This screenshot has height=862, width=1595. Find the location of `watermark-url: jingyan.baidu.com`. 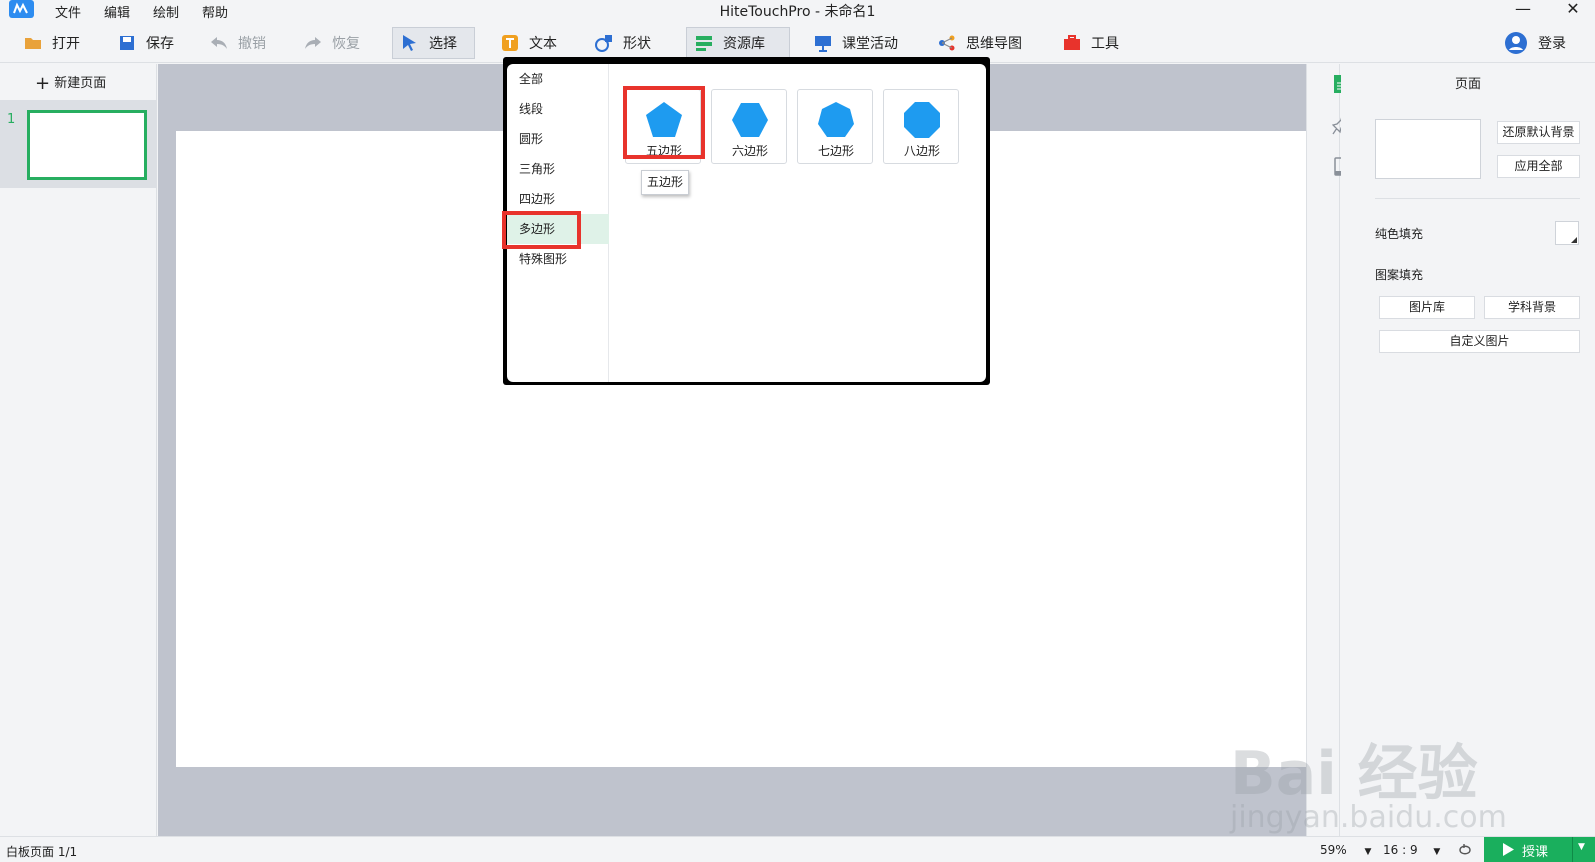

watermark-url: jingyan.baidu.com is located at coordinates (1368, 817).